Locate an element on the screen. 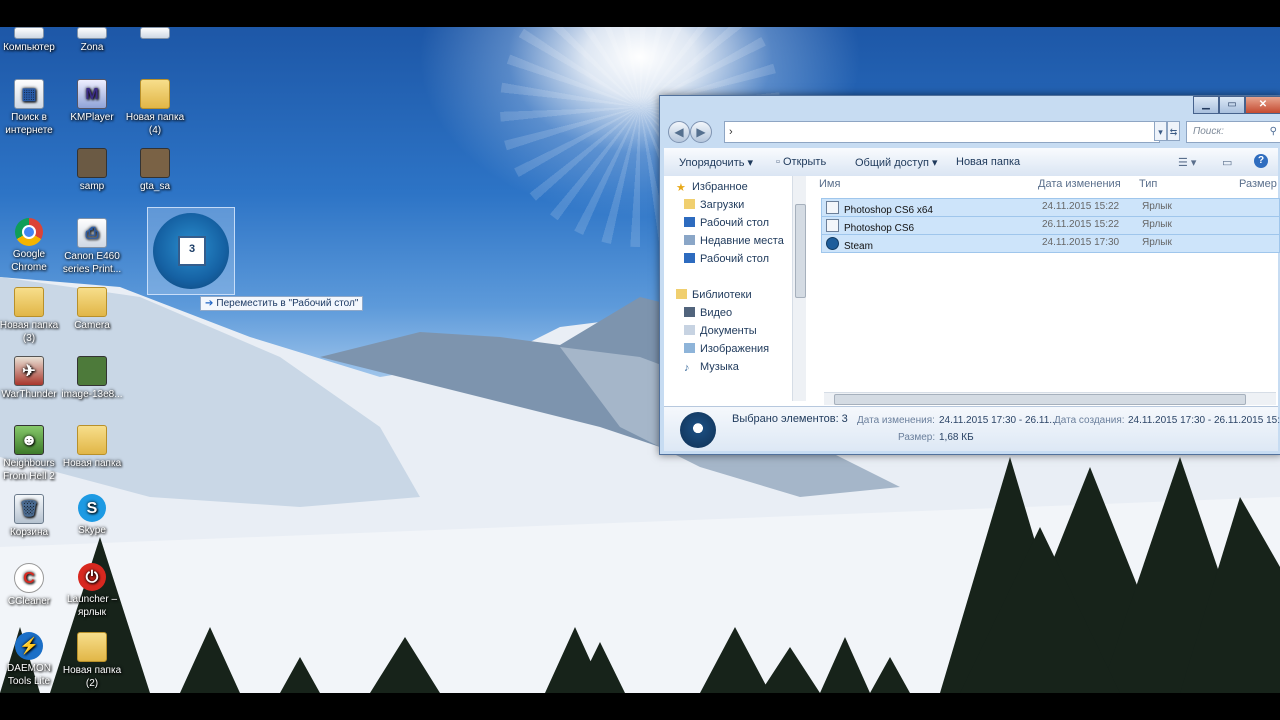  help-icon: ? is located at coordinates (1261, 161).